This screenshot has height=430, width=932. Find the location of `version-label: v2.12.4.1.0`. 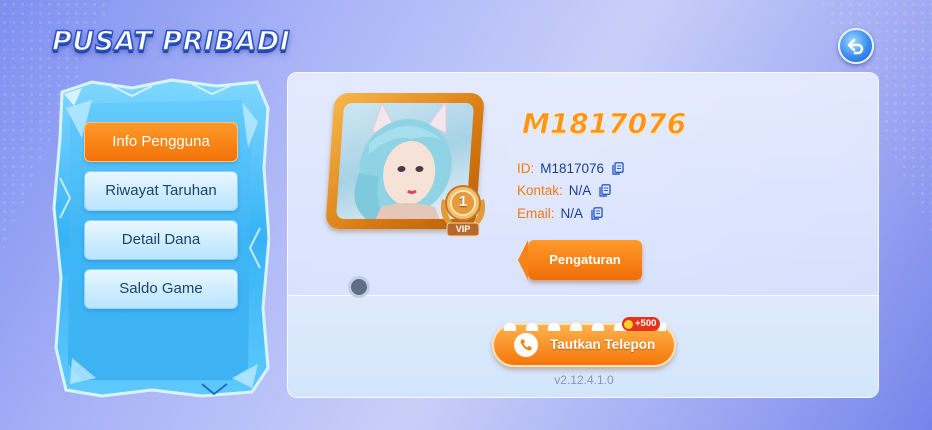

version-label: v2.12.4.1.0 is located at coordinates (584, 380).